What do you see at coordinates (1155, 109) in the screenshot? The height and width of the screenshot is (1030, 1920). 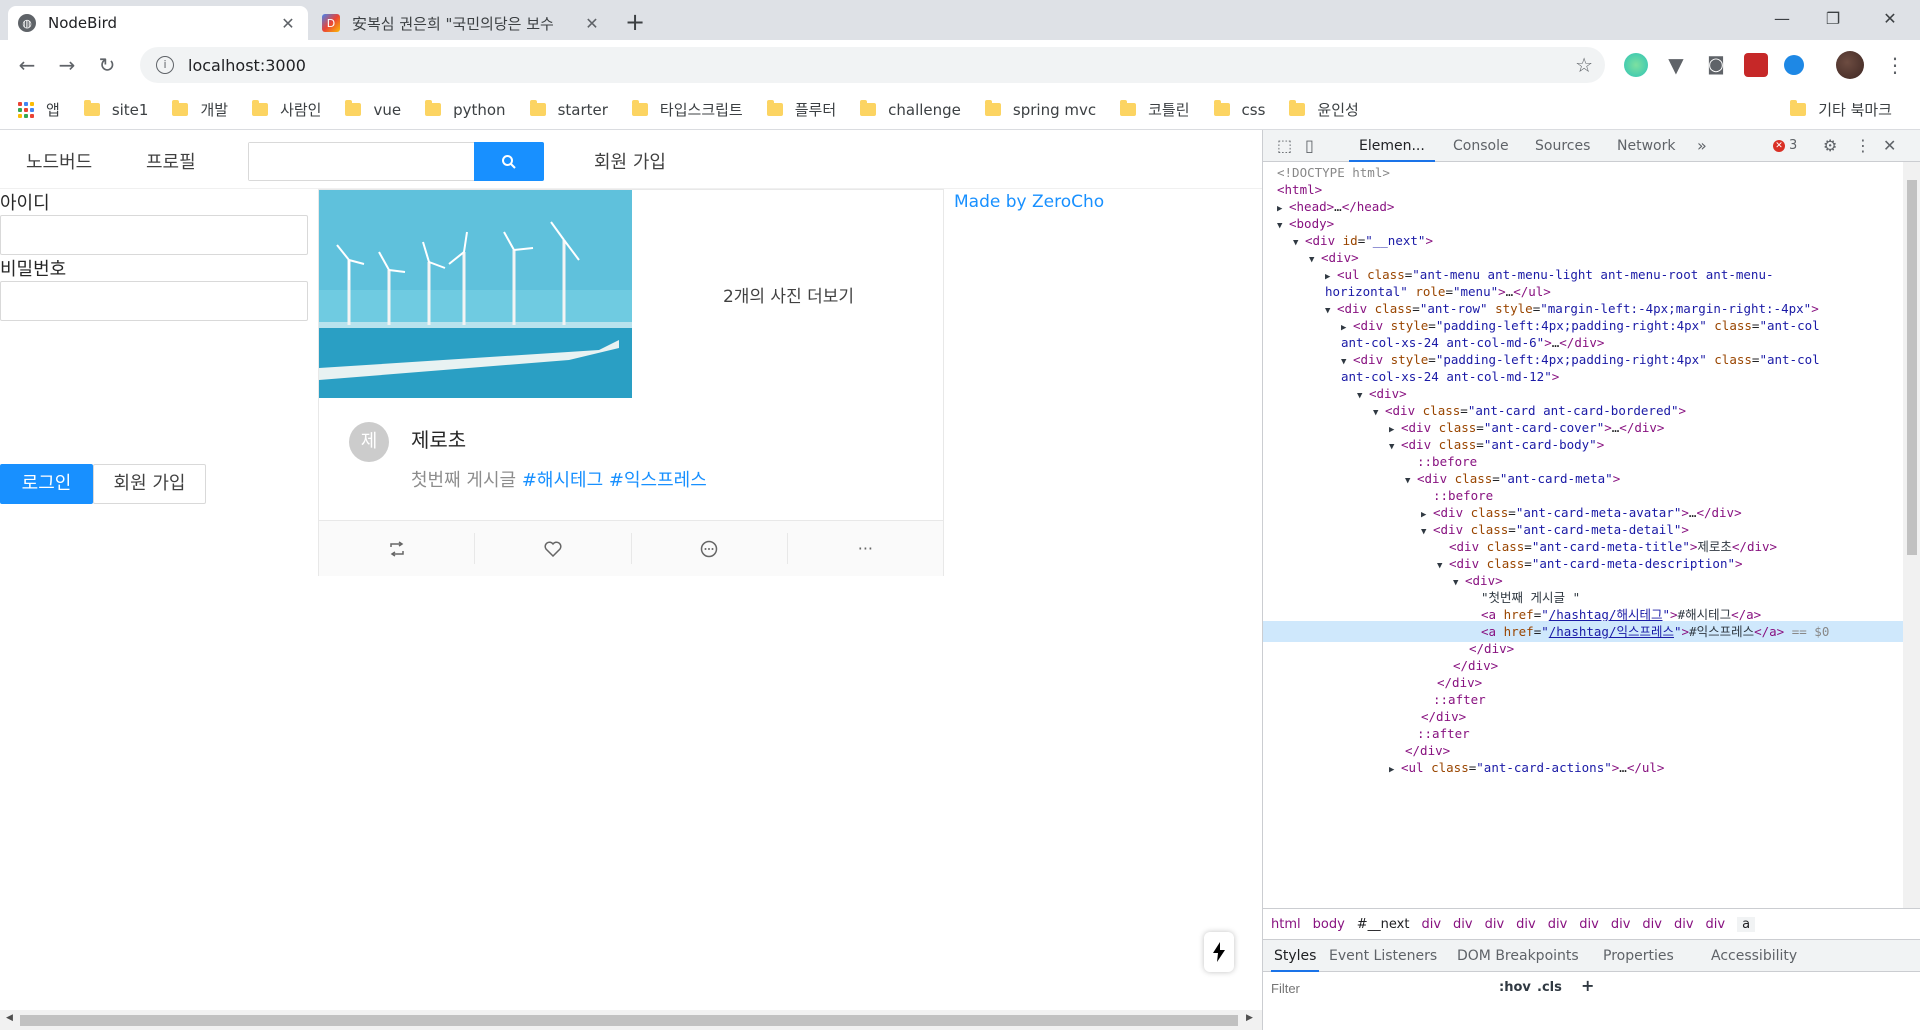 I see `bookmark-folder: 코틀린` at bounding box center [1155, 109].